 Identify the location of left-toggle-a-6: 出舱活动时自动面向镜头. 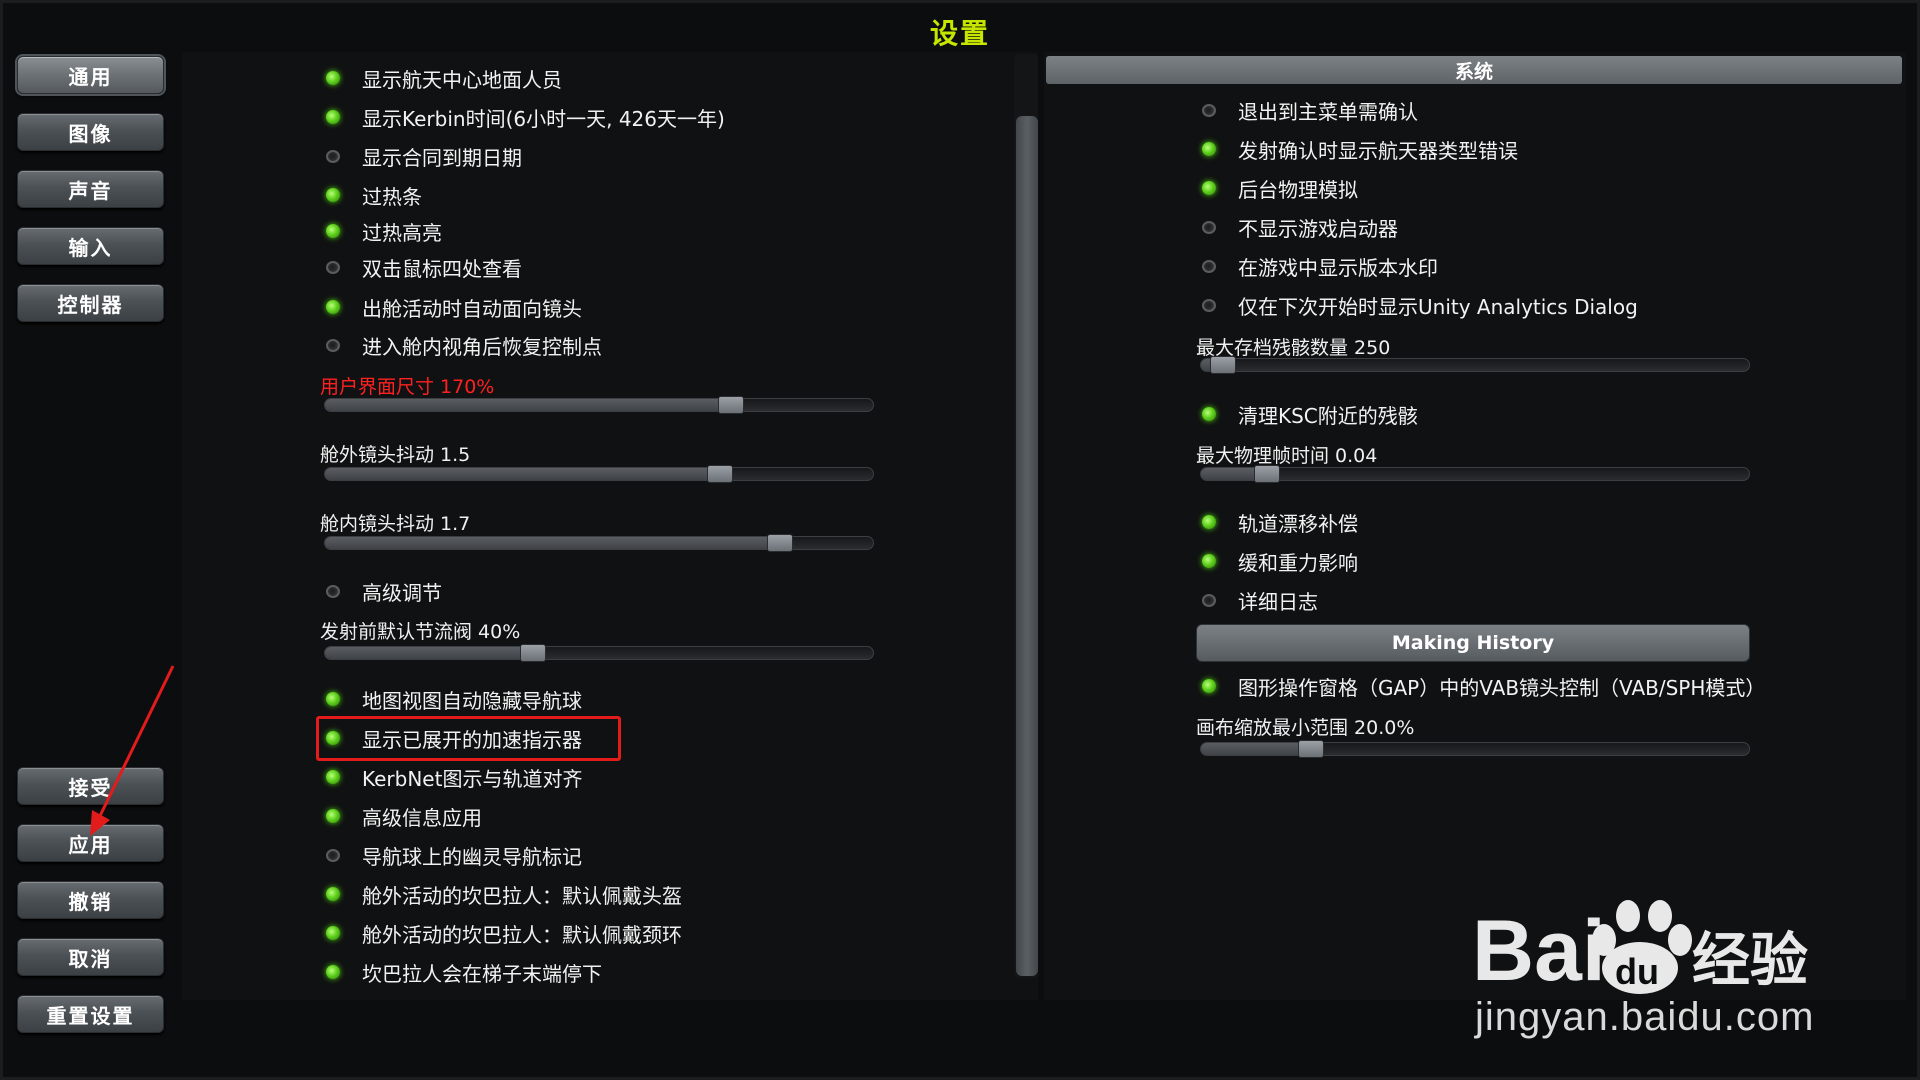
(454, 307).